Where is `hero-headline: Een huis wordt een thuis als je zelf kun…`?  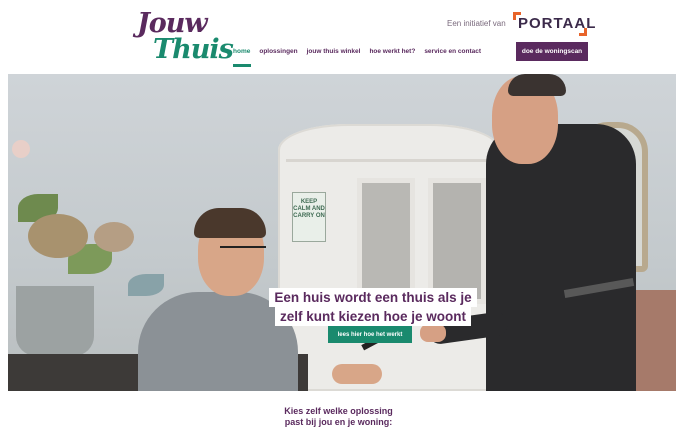
hero-headline: Een huis wordt een thuis als je zelf kun… is located at coordinates (373, 307).